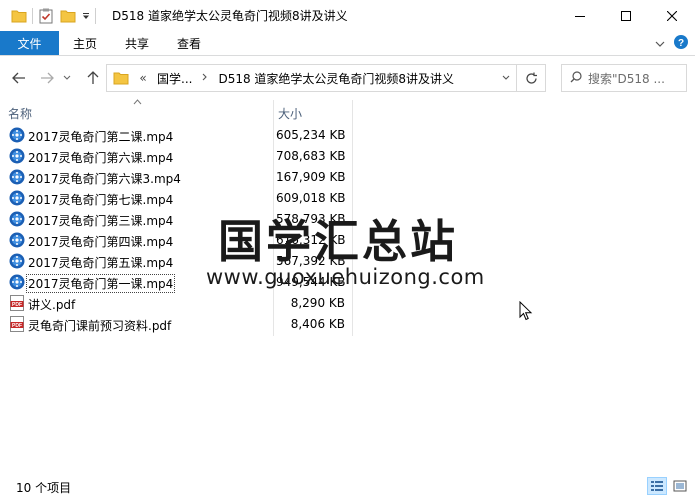 The width and height of the screenshot is (695, 498). What do you see at coordinates (101, 200) in the screenshot?
I see `file-name: 2017灵龟奇门第七课.mp4` at bounding box center [101, 200].